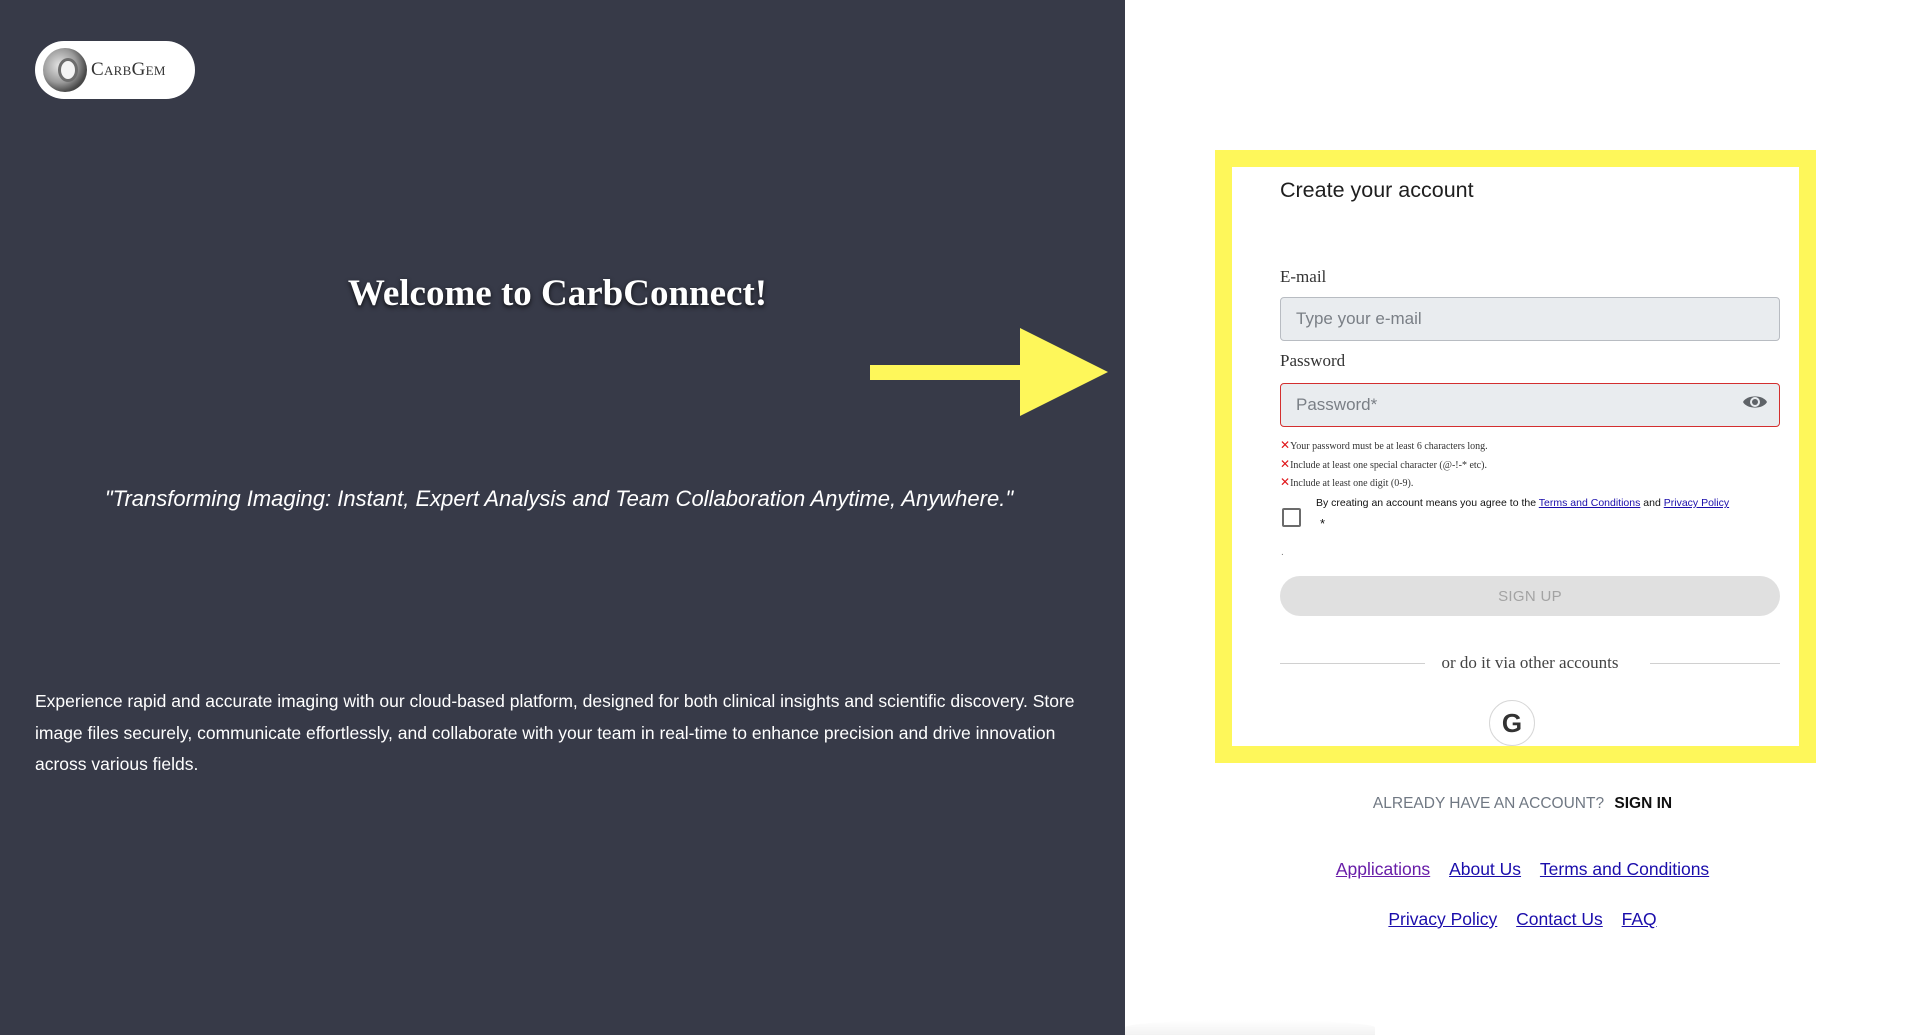  What do you see at coordinates (1624, 869) in the screenshot?
I see `terms-conditions-link: Terms and Conditions` at bounding box center [1624, 869].